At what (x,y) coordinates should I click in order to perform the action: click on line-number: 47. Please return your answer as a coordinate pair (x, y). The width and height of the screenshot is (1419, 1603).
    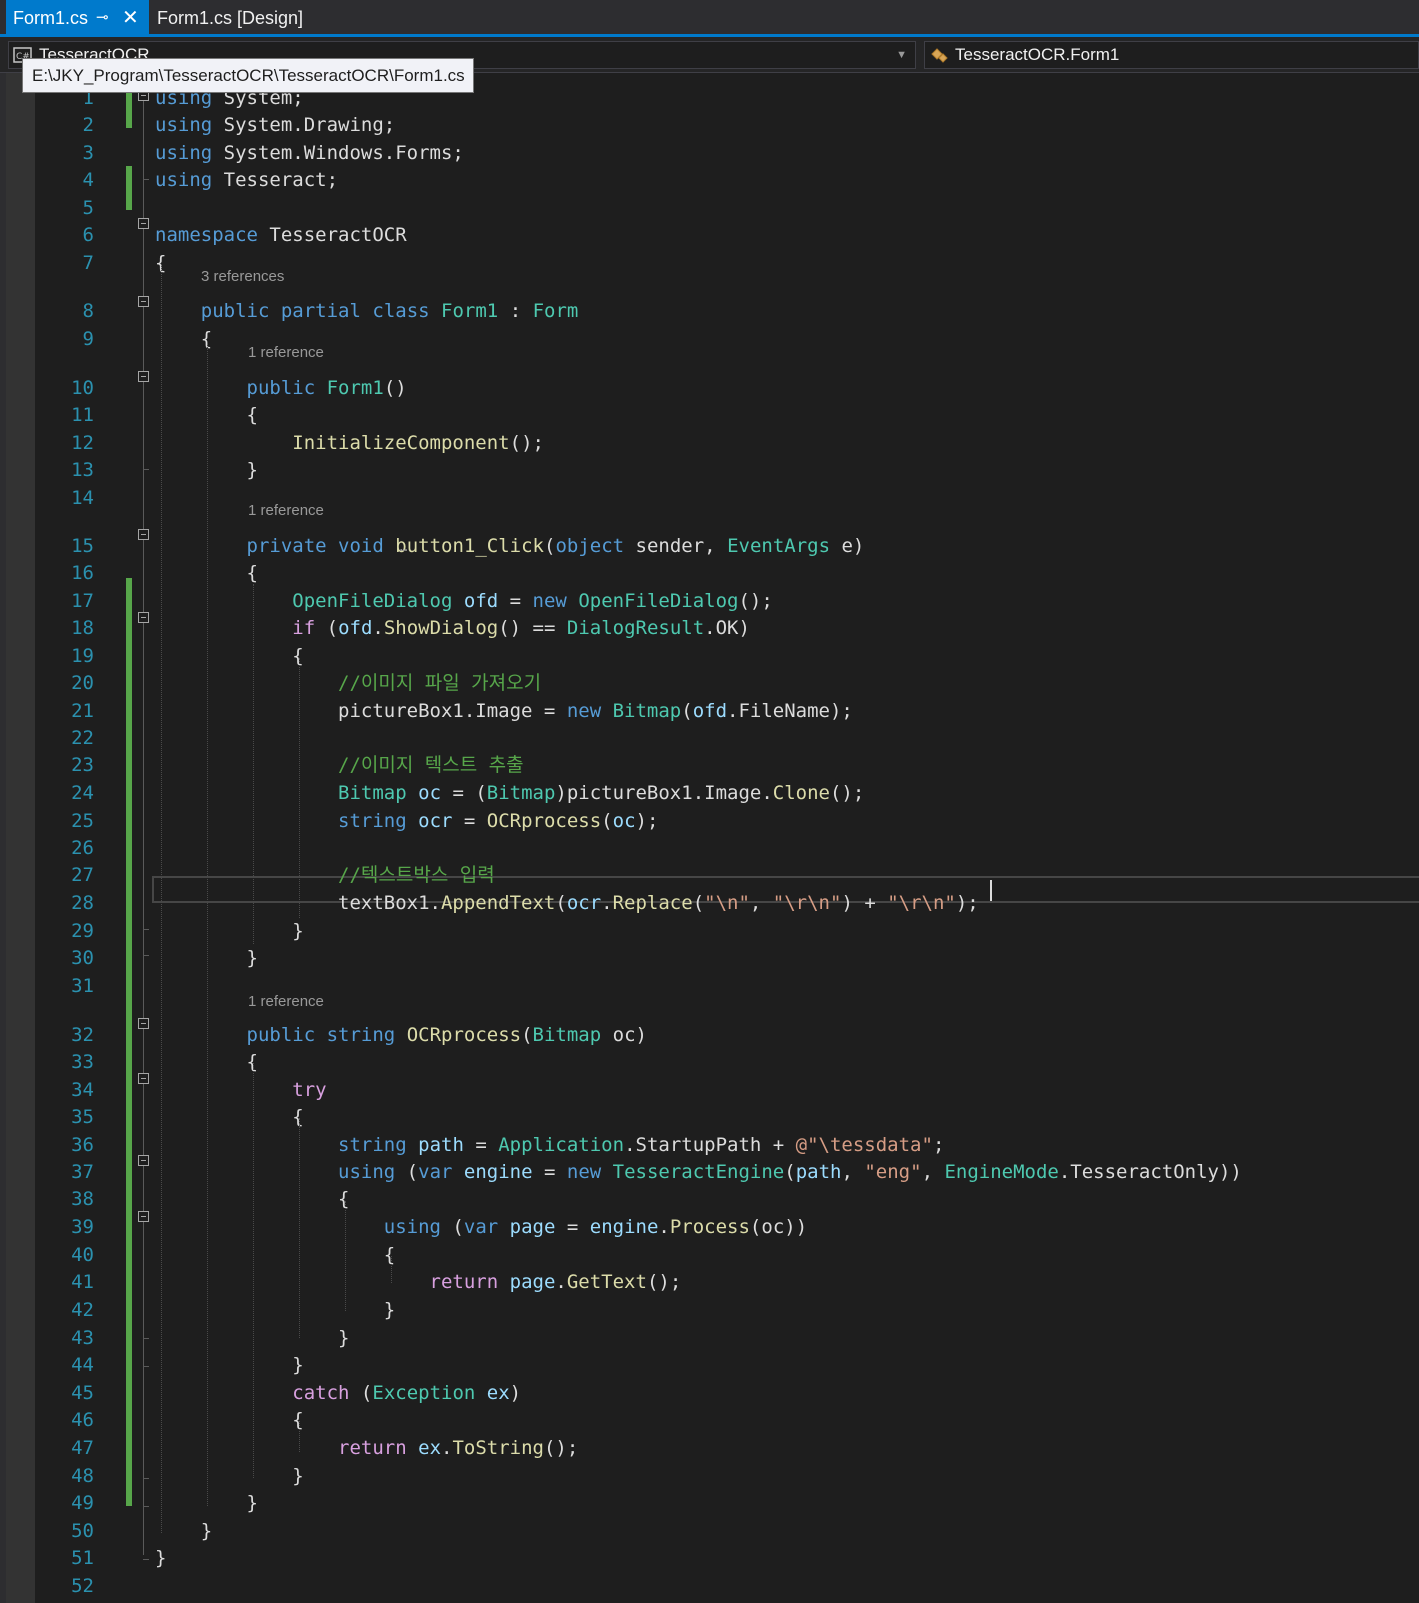
    Looking at the image, I should click on (82, 1448).